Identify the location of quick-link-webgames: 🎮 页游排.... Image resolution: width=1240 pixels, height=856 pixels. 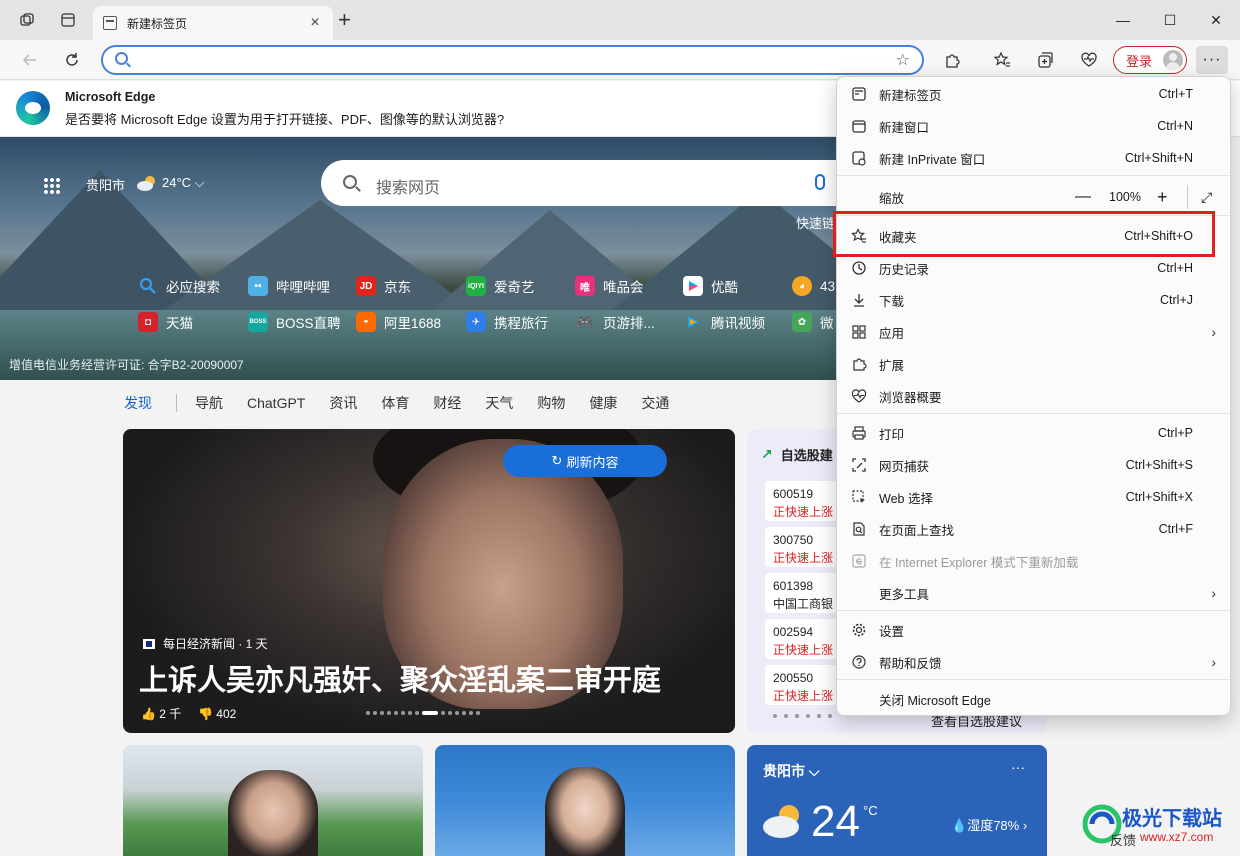
(614, 322).